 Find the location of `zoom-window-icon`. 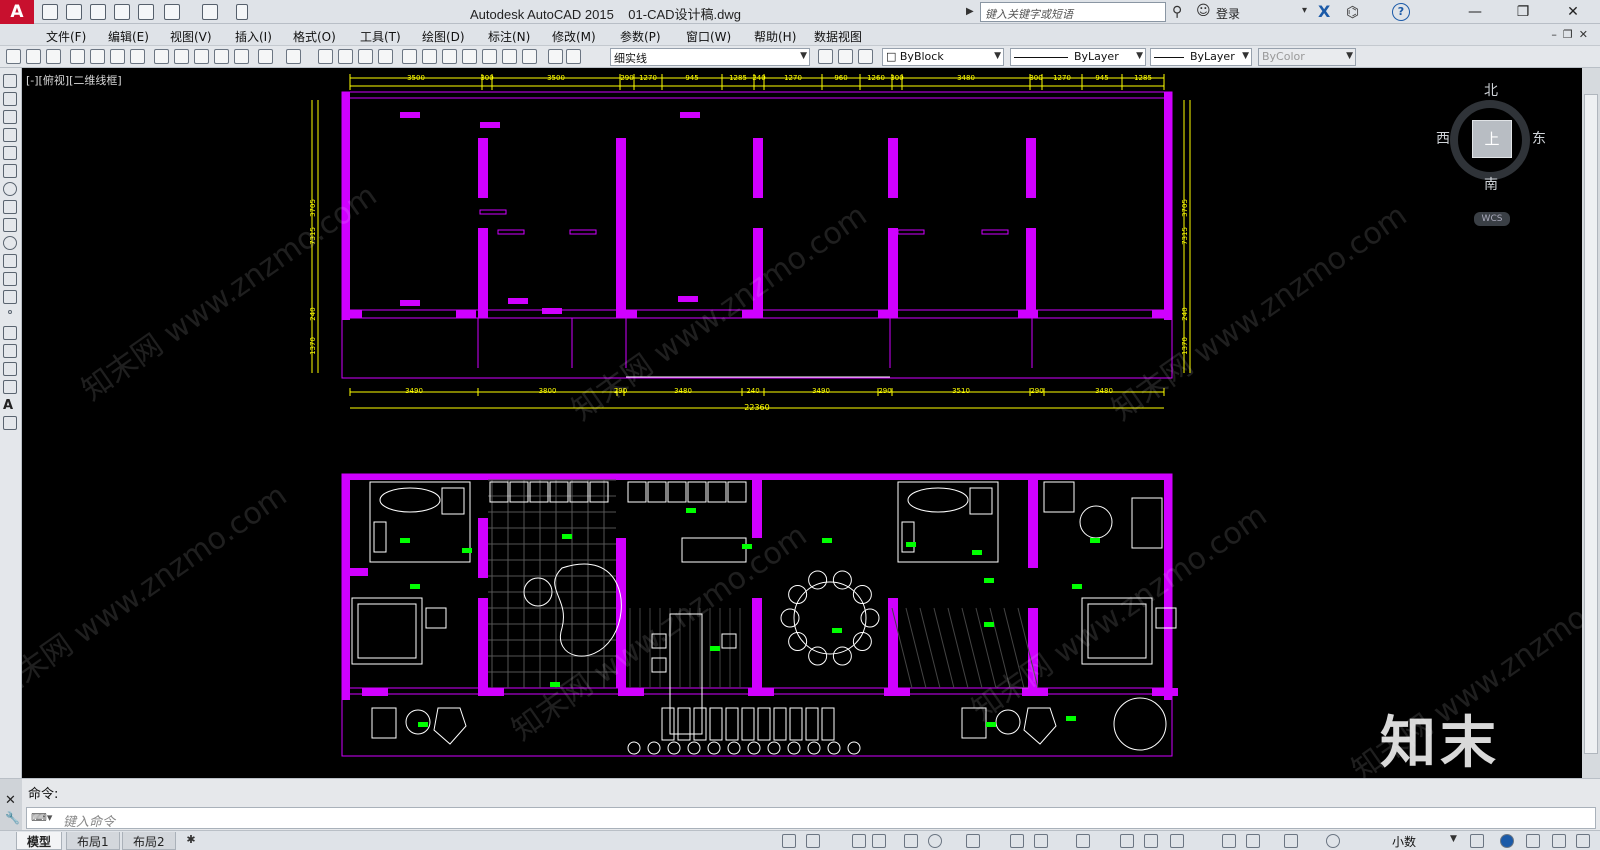

zoom-window-icon is located at coordinates (365, 56).